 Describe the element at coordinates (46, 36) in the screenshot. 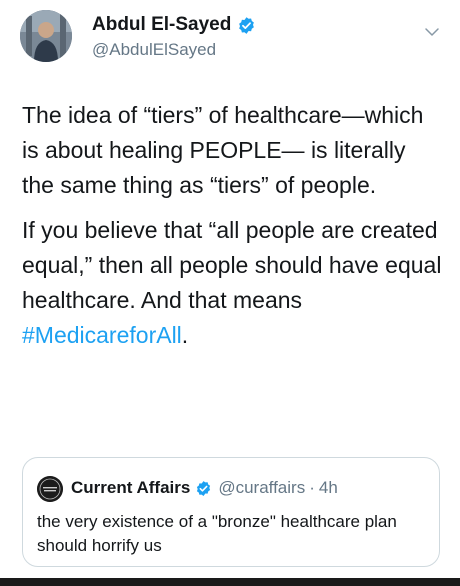

I see `author-avatar` at that location.